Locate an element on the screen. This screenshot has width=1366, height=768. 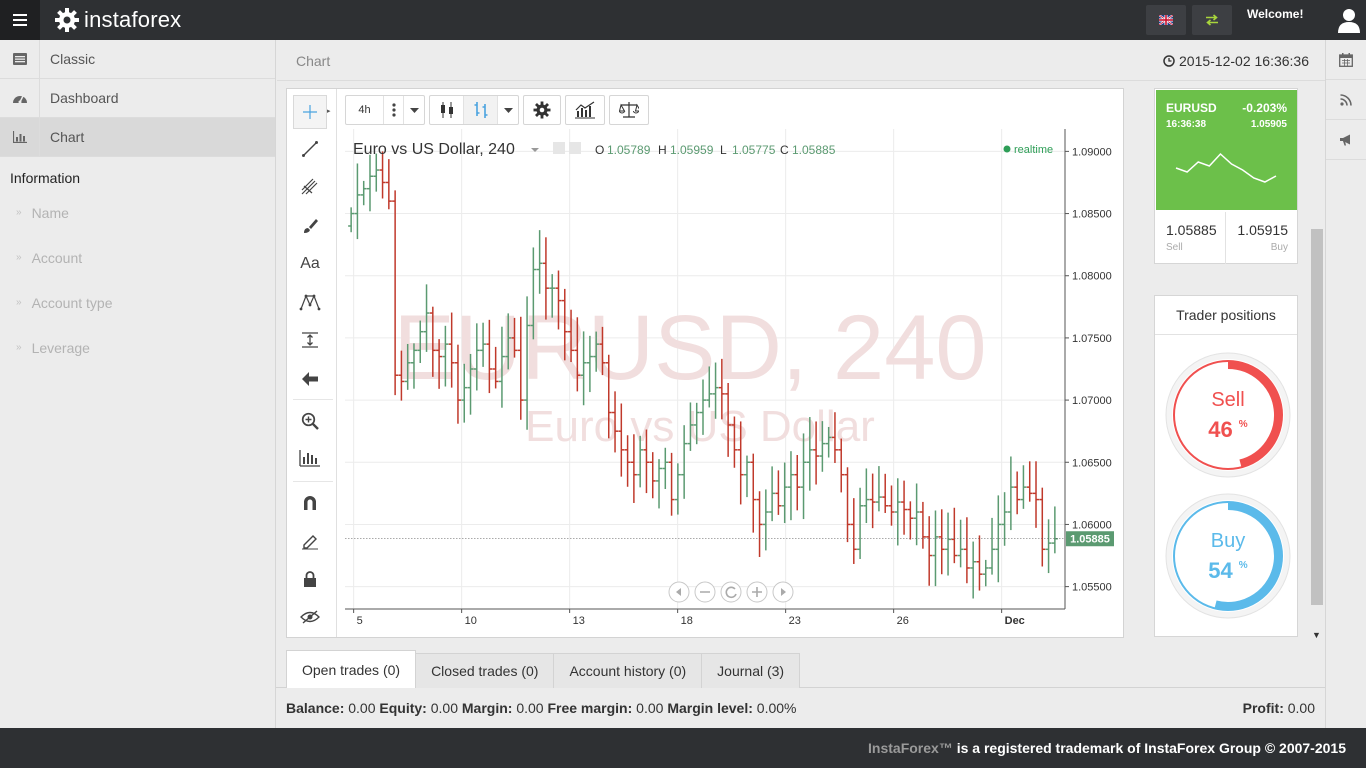
zoom-in-icon is located at coordinates (310, 421).